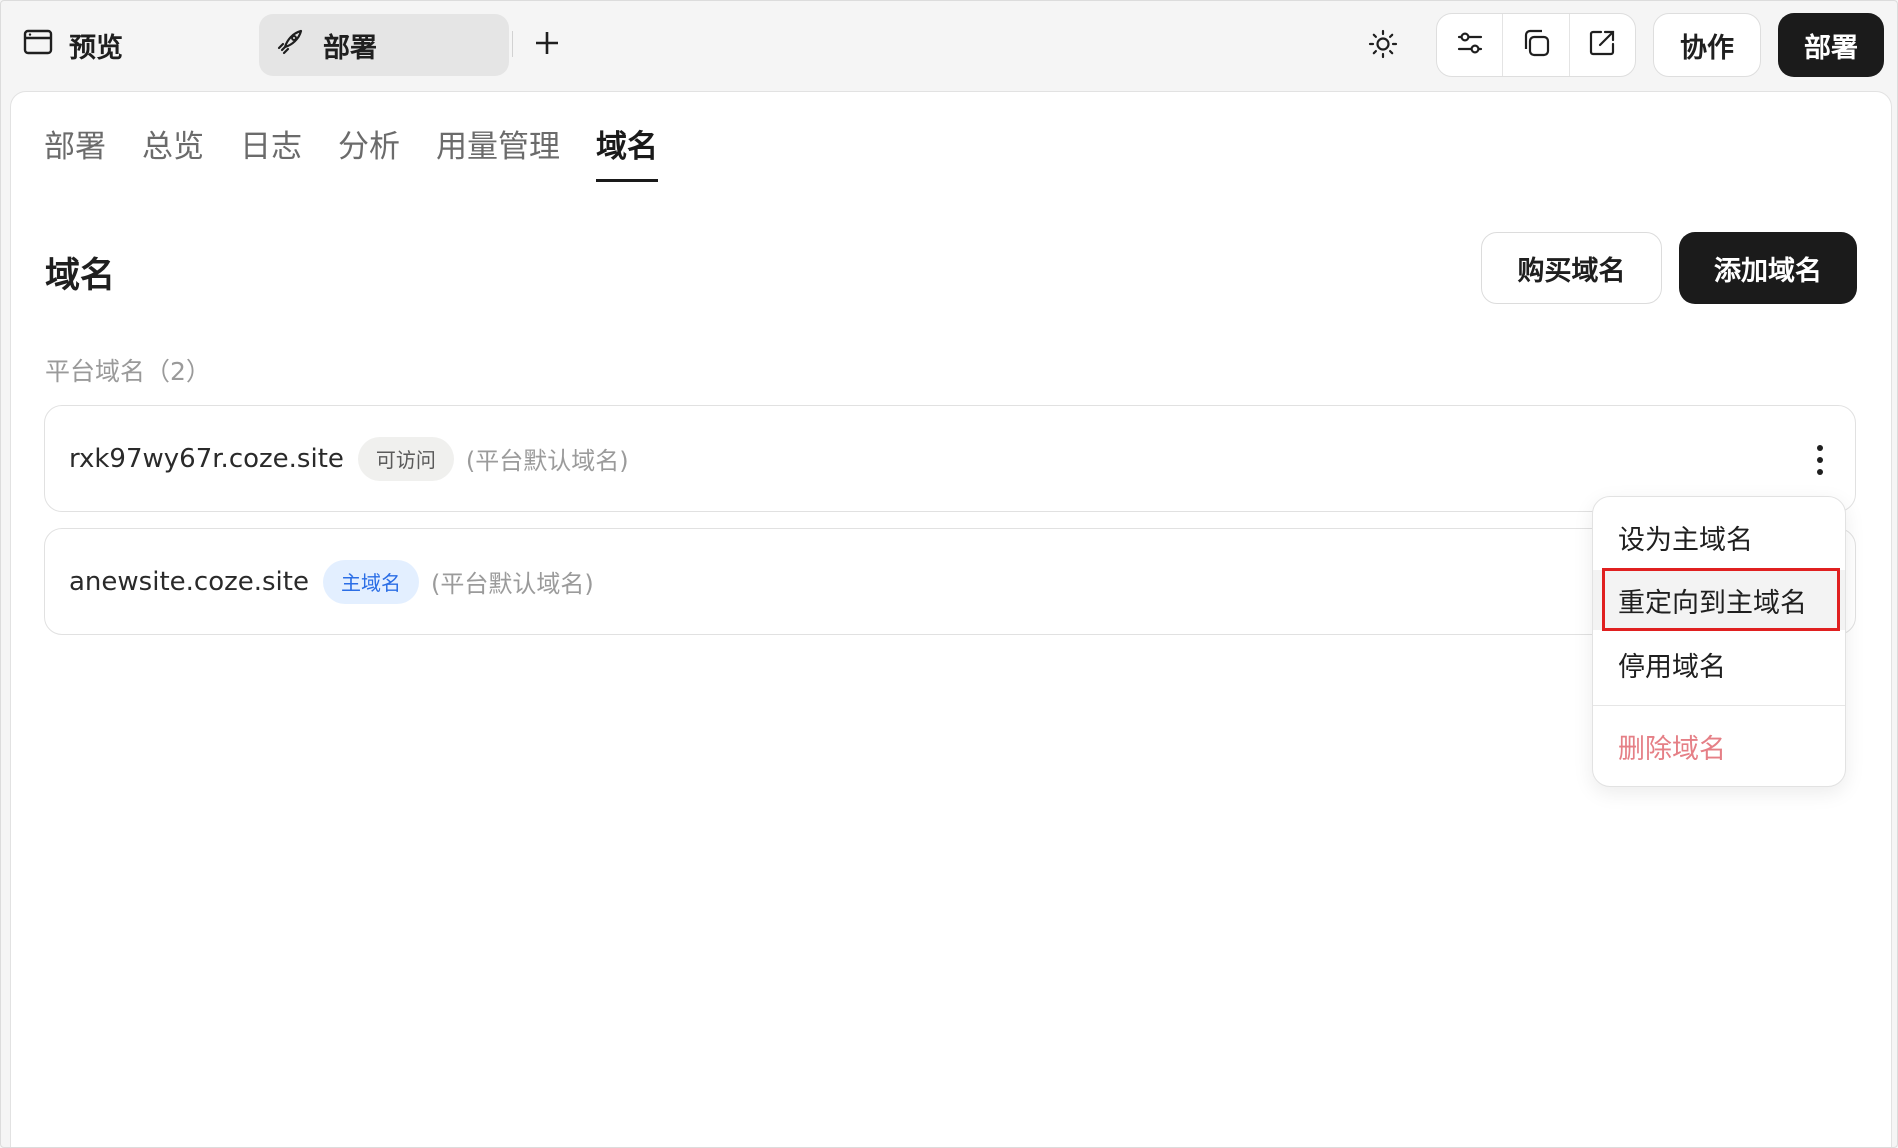  What do you see at coordinates (627, 152) in the screenshot?
I see `nav-tab-domains: 域名` at bounding box center [627, 152].